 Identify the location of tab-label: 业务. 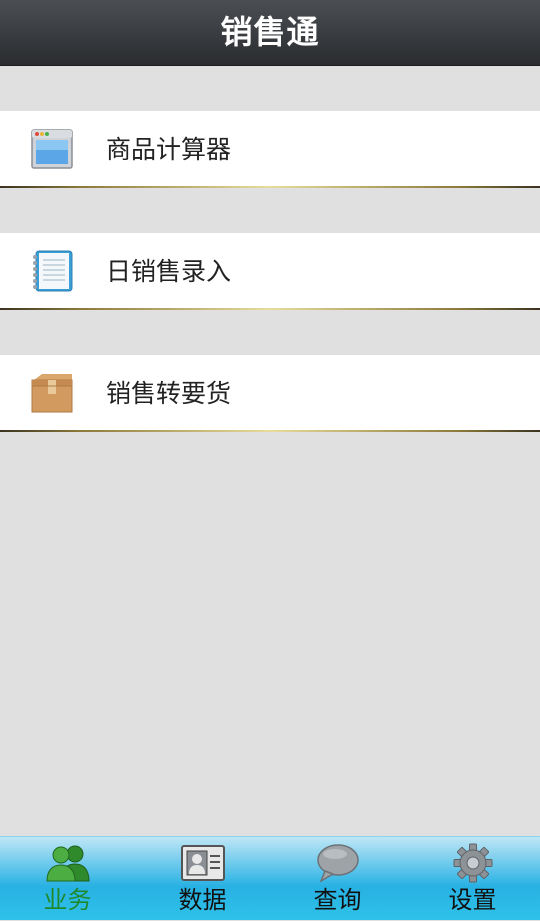
(67, 900).